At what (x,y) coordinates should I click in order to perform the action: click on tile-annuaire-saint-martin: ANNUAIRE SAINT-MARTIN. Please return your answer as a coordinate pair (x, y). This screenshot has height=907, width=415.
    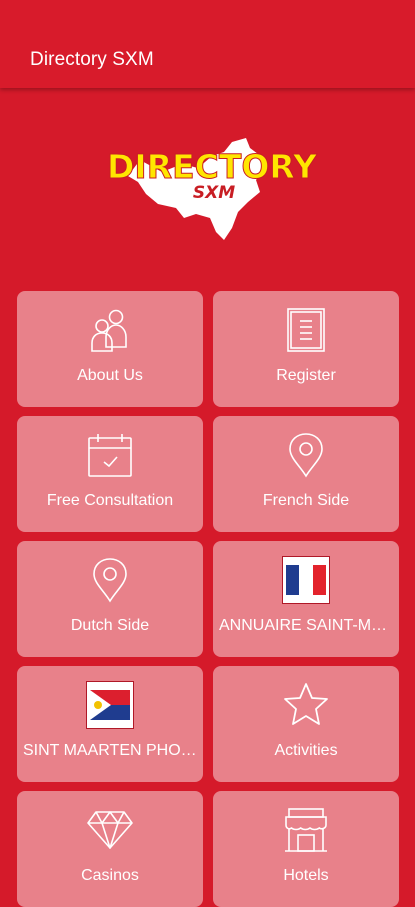
    Looking at the image, I should click on (306, 599).